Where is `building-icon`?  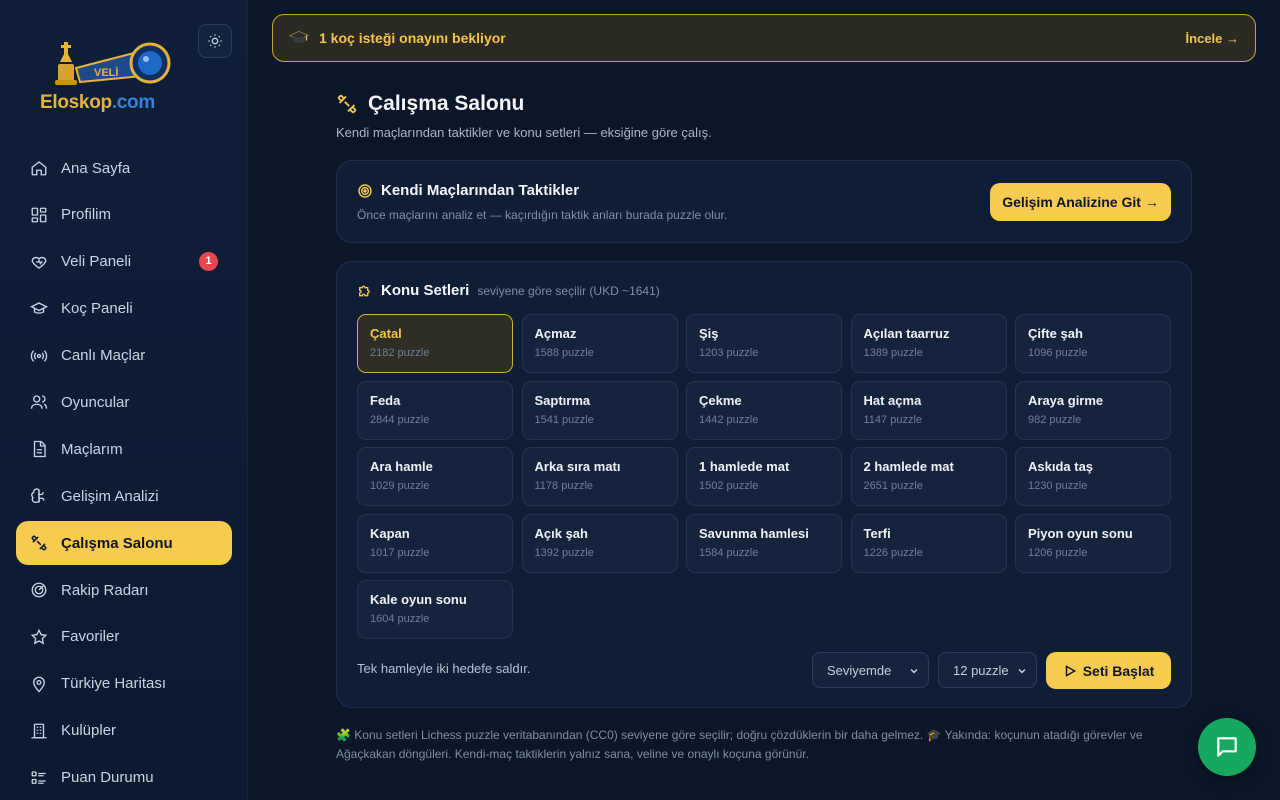
building-icon is located at coordinates (39, 731).